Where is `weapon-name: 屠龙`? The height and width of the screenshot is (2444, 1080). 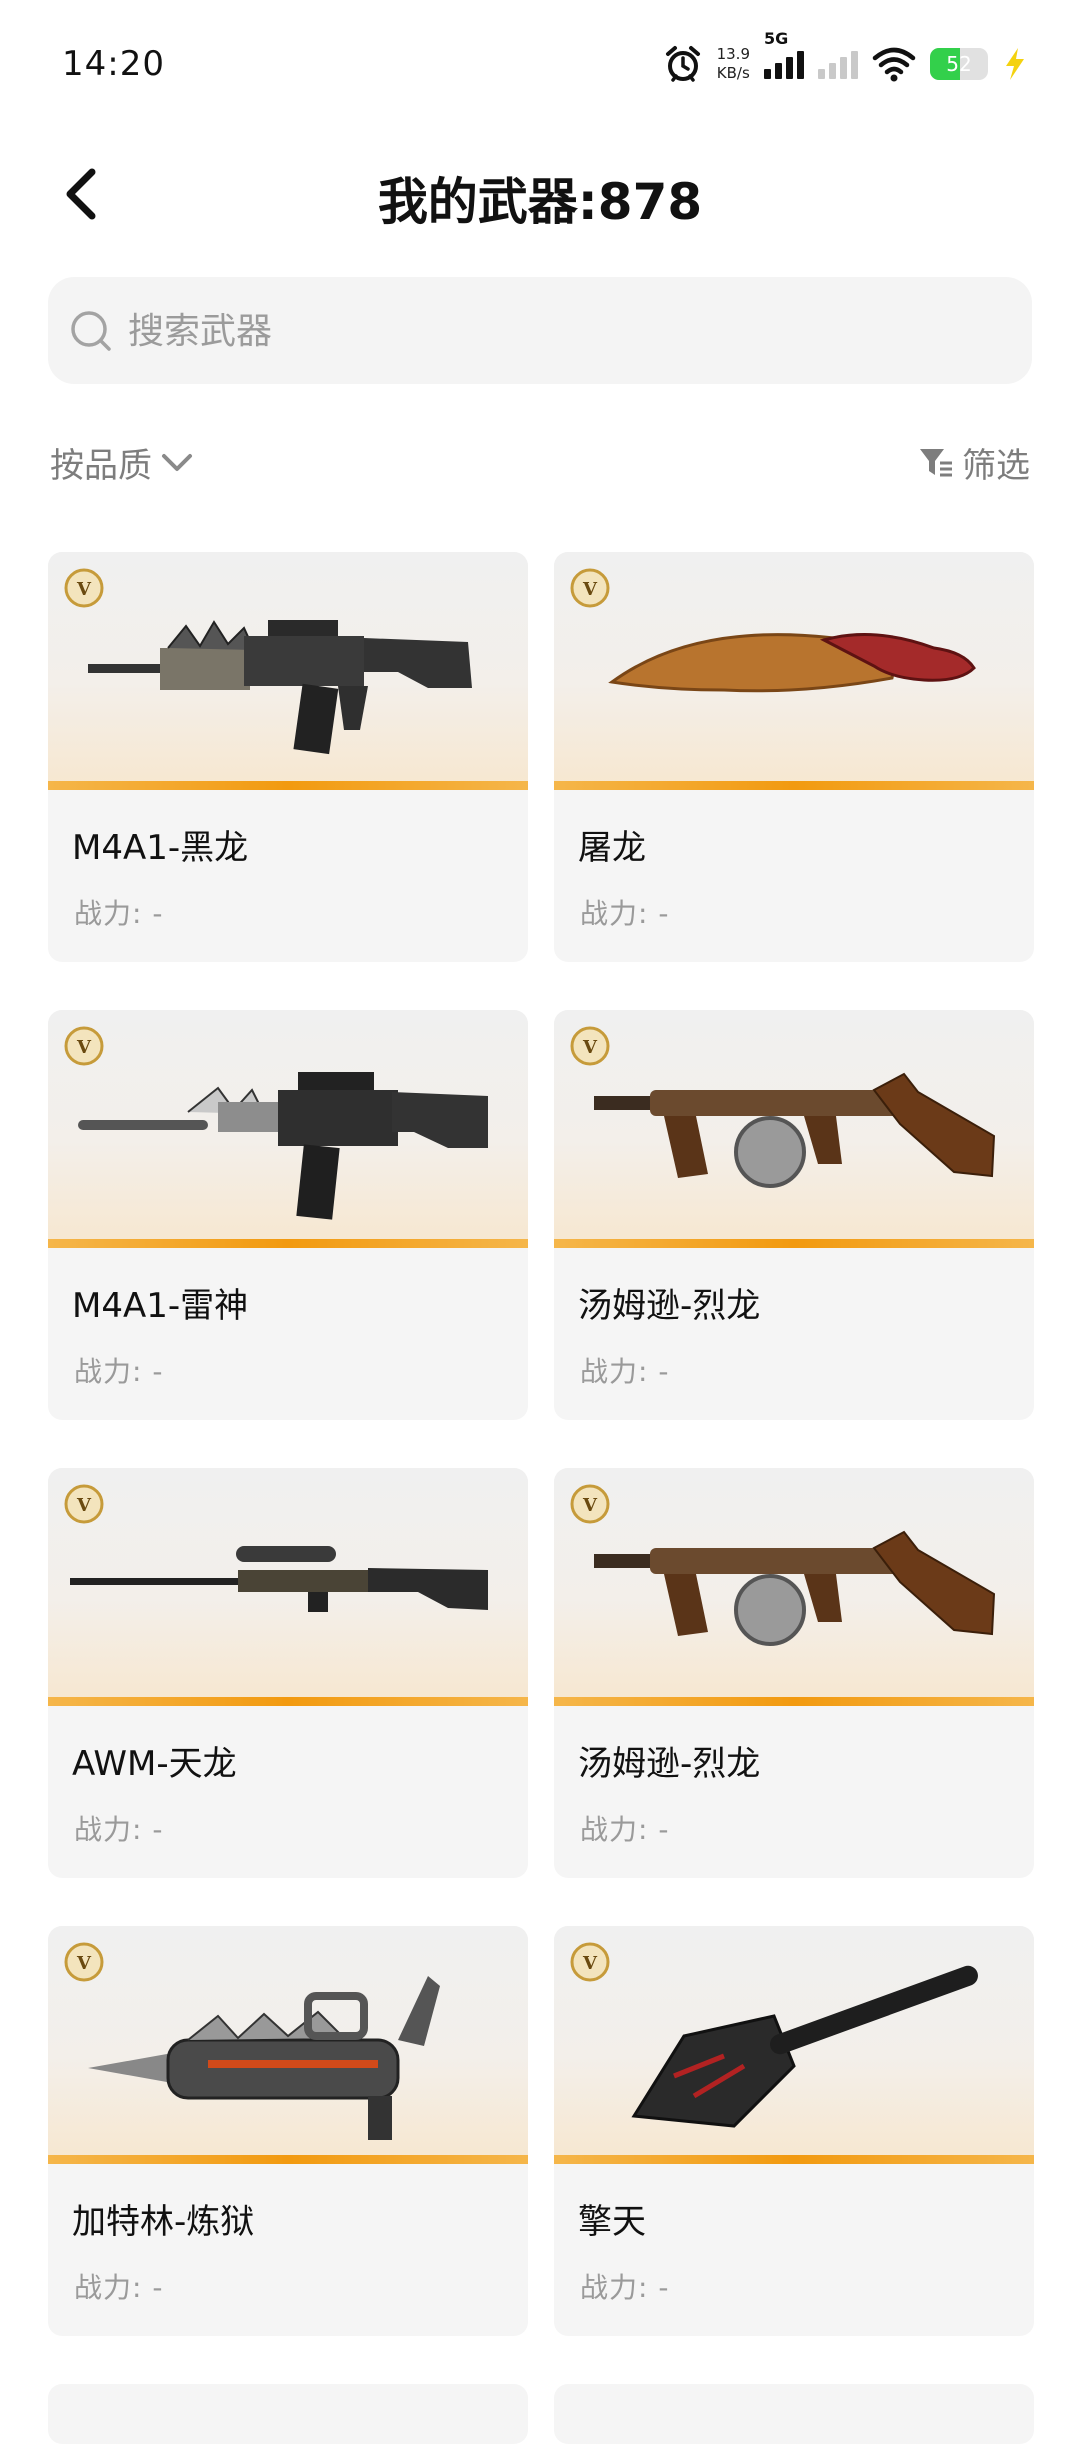 weapon-name: 屠龙 is located at coordinates (612, 848).